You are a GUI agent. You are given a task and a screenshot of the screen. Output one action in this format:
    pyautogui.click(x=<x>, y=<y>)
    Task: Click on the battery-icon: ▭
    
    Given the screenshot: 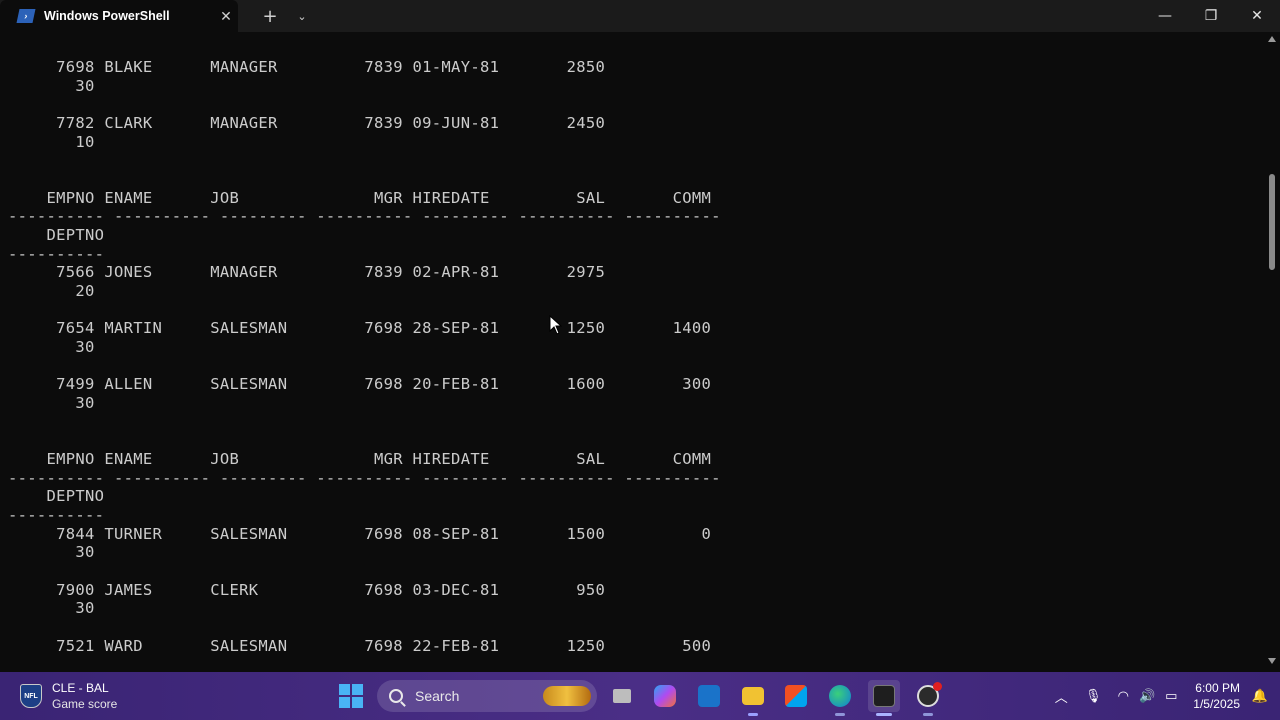 What is the action you would take?
    pyautogui.click(x=1171, y=696)
    